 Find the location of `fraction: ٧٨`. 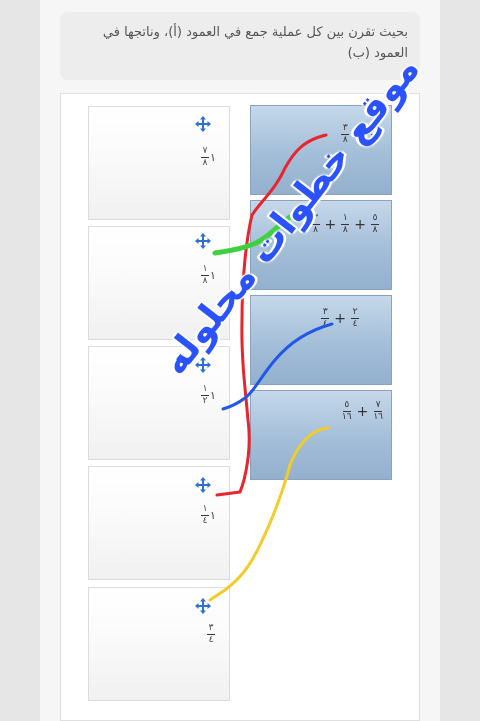

fraction: ٧٨ is located at coordinates (205, 157).